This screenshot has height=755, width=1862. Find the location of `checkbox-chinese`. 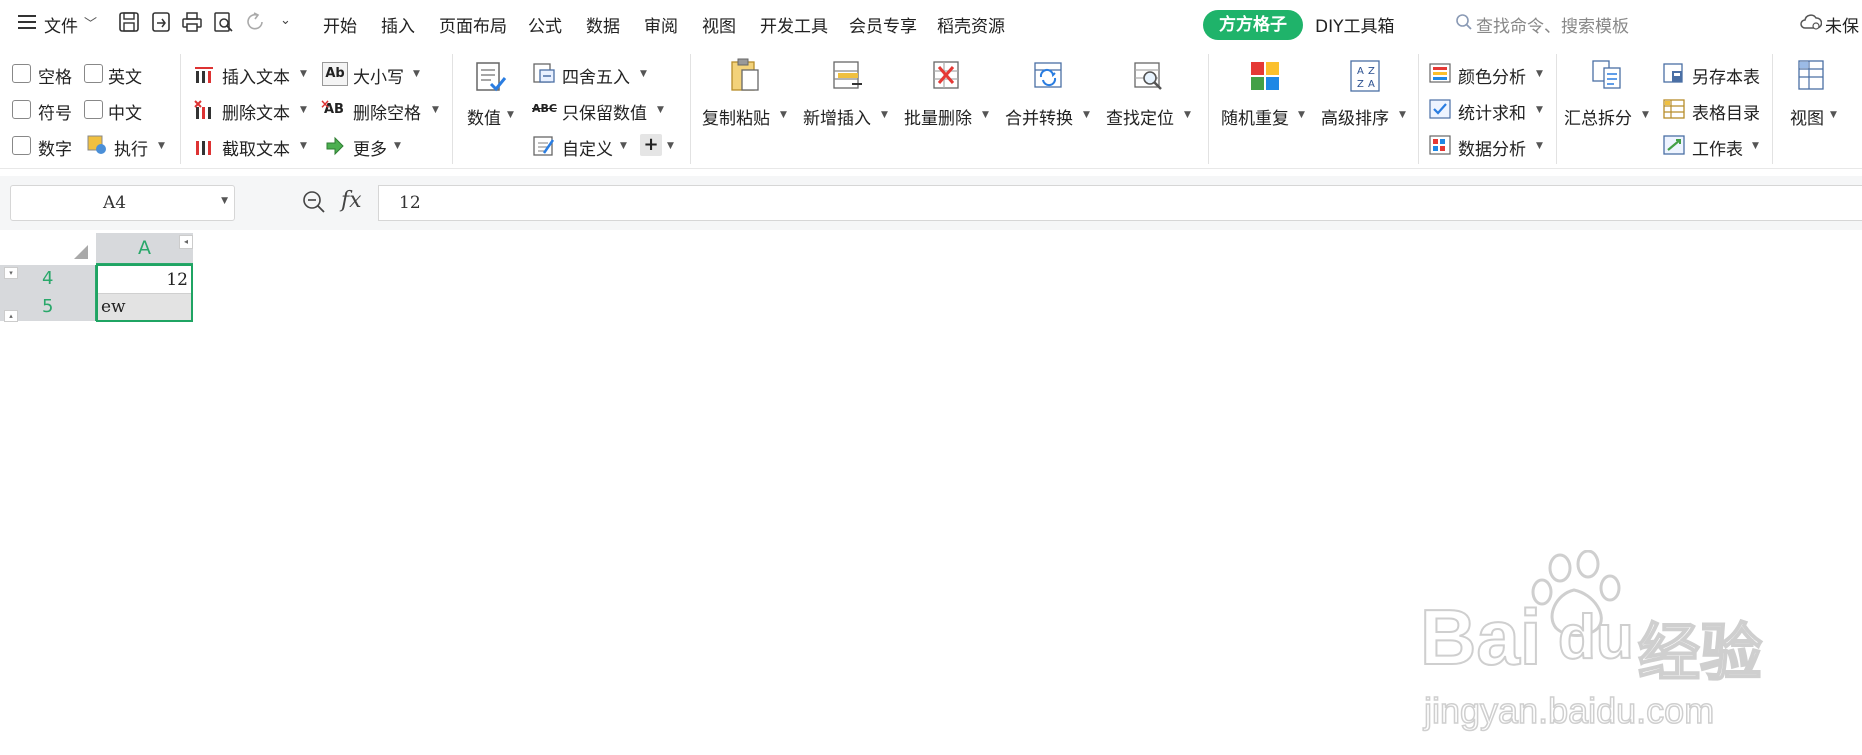

checkbox-chinese is located at coordinates (93, 109).